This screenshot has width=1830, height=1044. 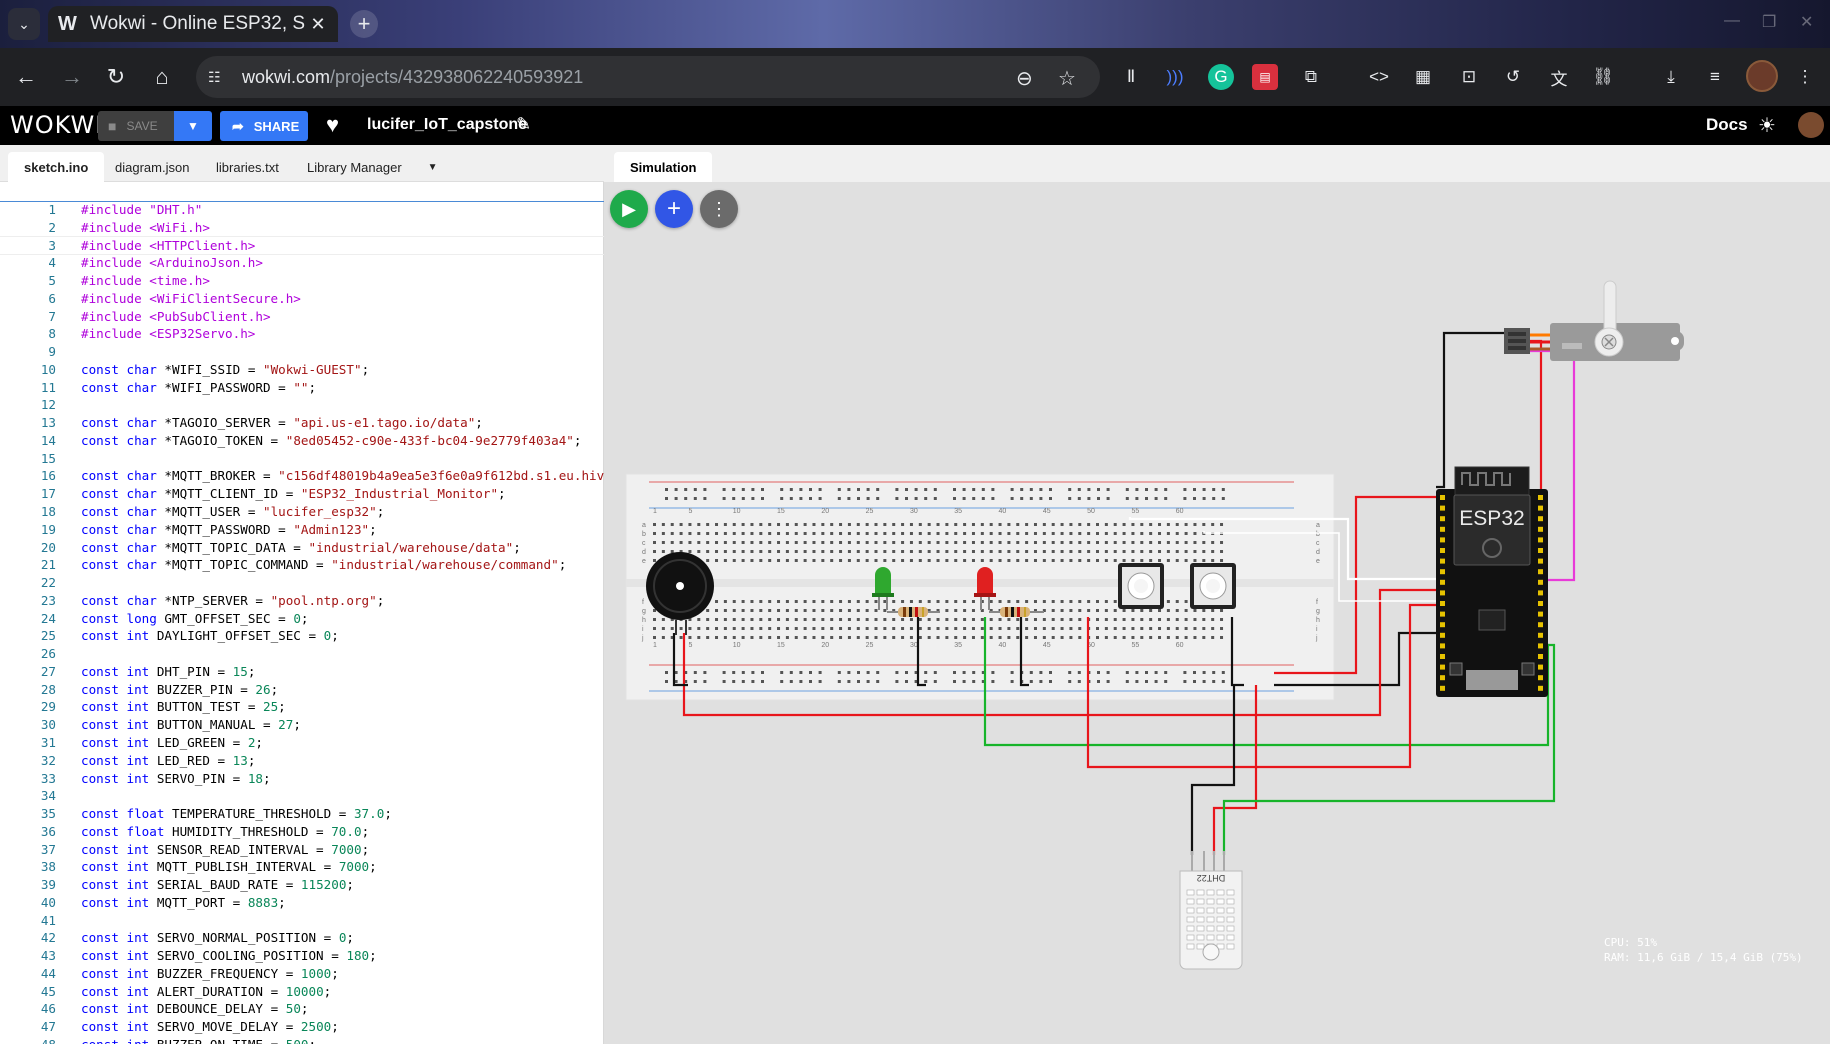 What do you see at coordinates (302, 370) in the screenshot?
I see `code-line: 10 const char *WIFI_SSID = "Wokwi-GUEST";` at bounding box center [302, 370].